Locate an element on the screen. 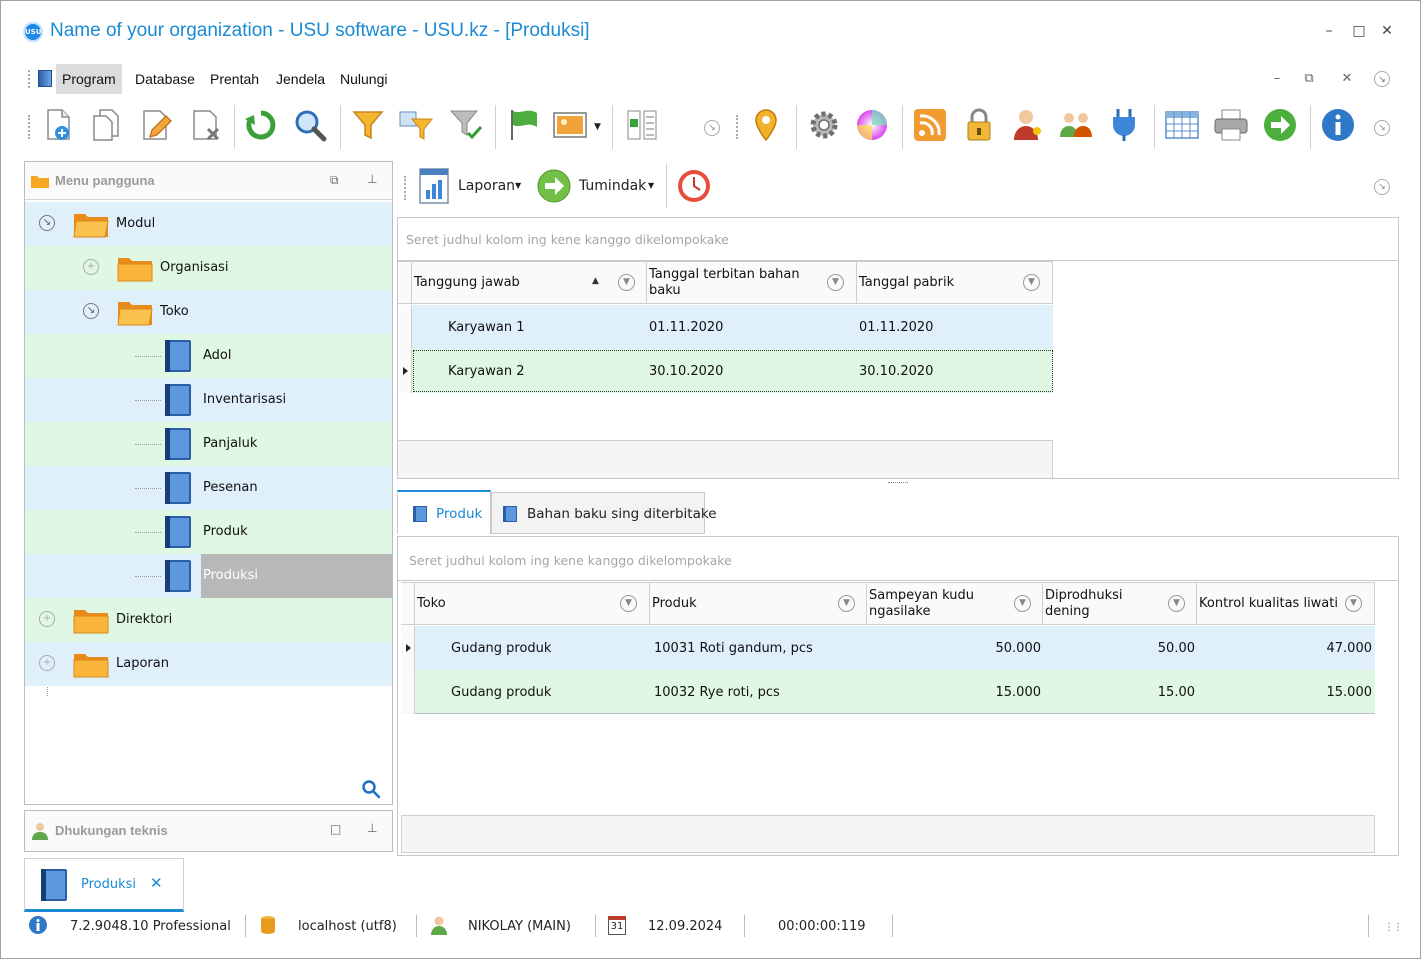  tree-item-inventarisasi: Inventarisasi is located at coordinates (208, 400).